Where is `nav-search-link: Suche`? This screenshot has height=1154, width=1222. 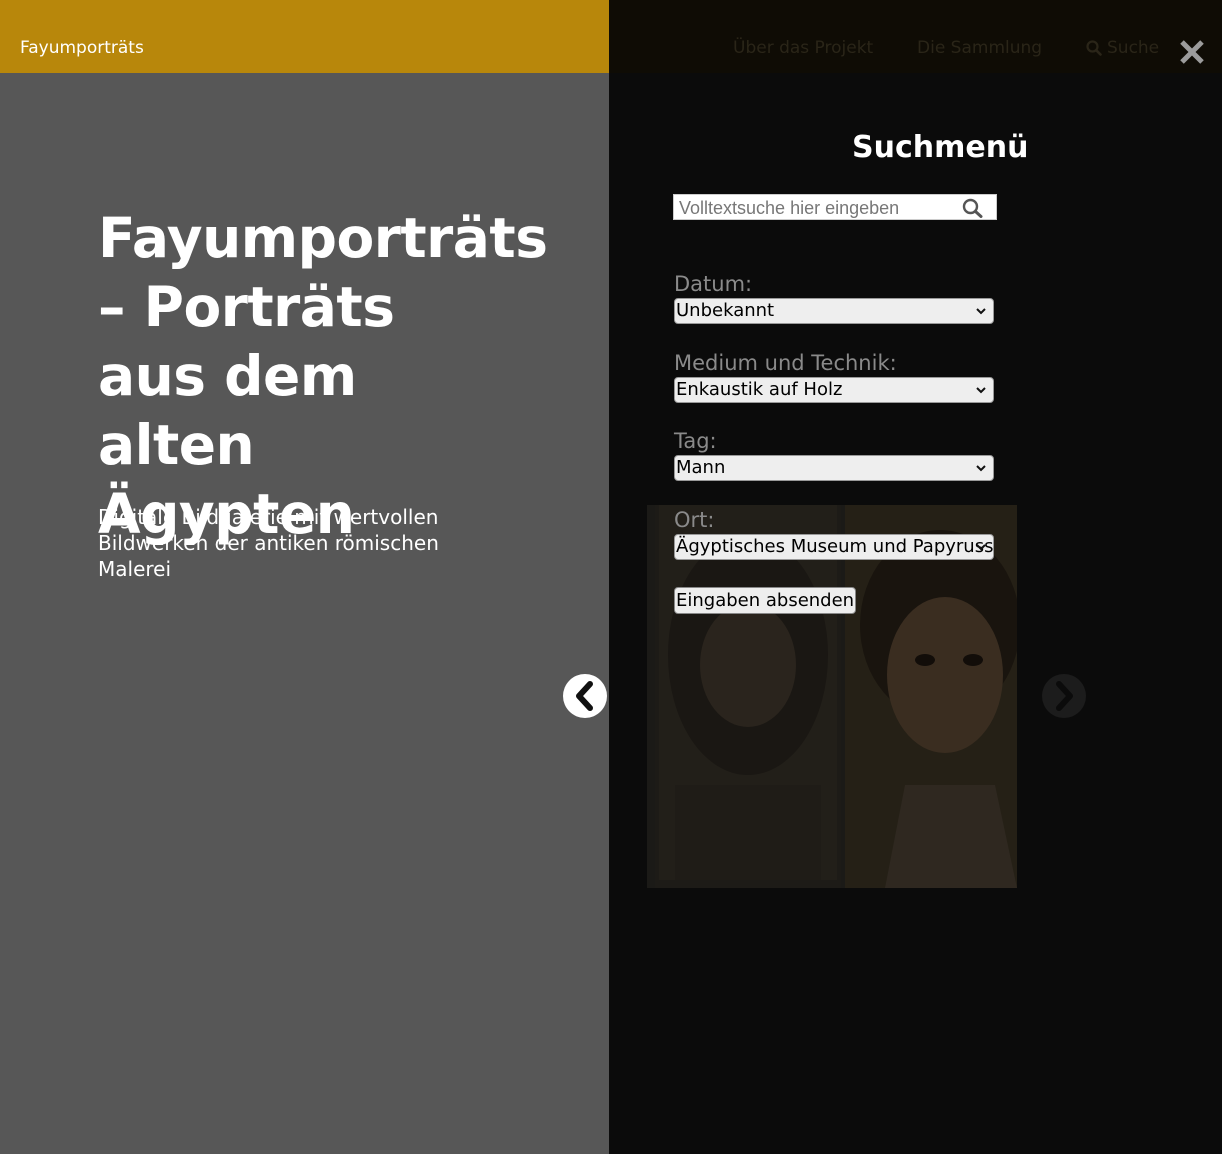
nav-search-link: Suche is located at coordinates (1122, 48).